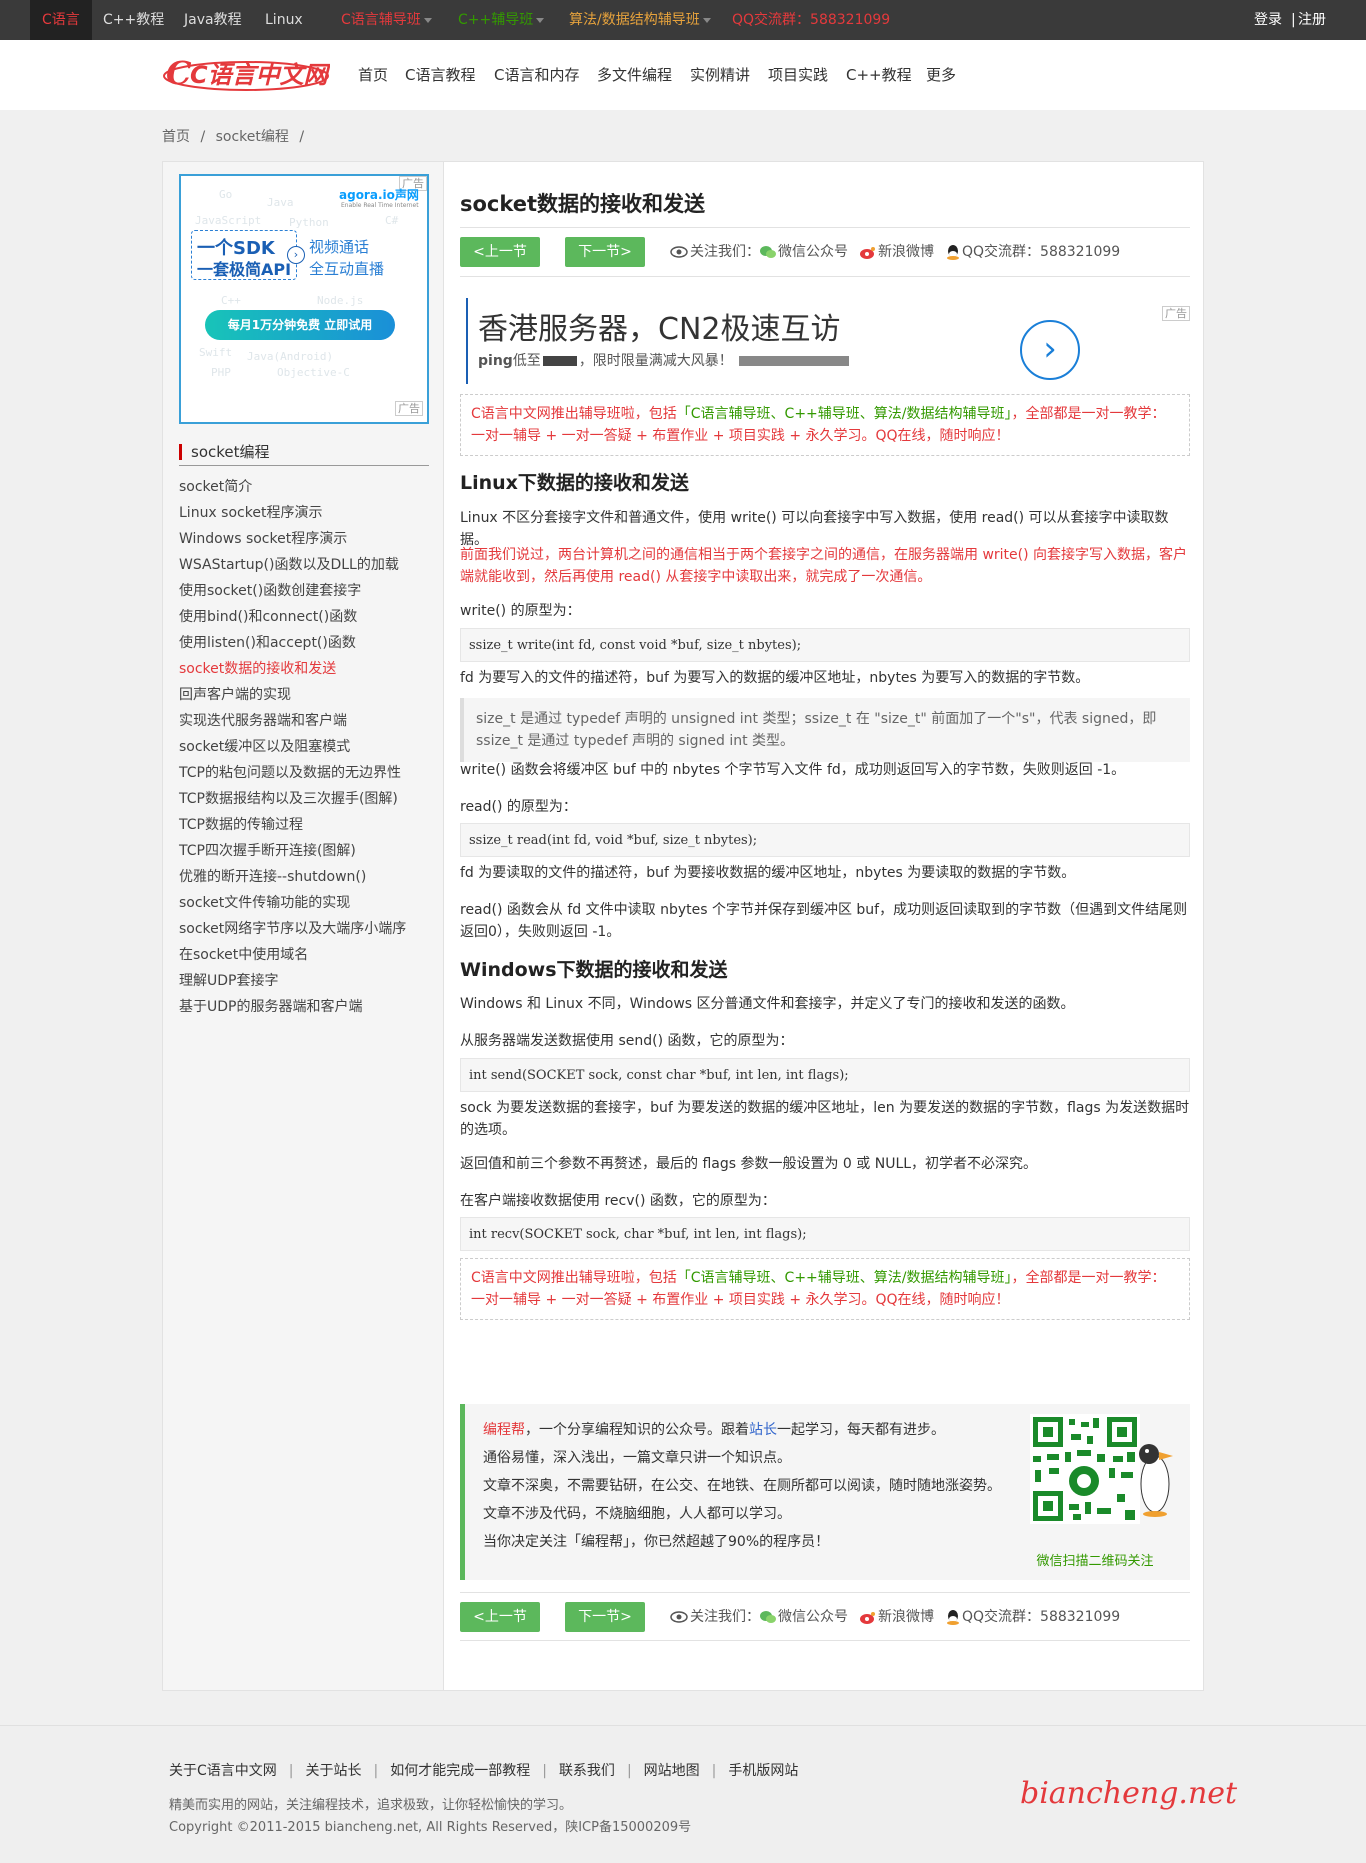  I want to click on sidebar-item: 实现迭代服务器端和客户端, so click(306, 721).